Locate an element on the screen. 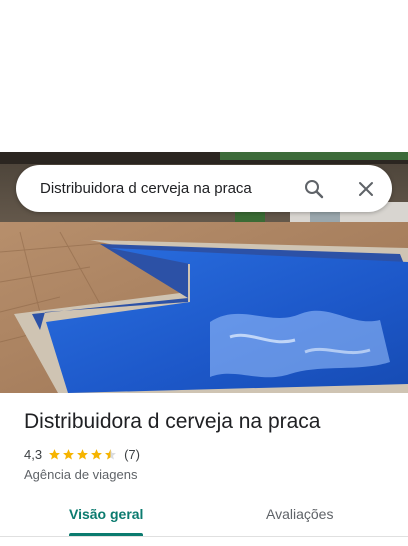 Image resolution: width=408 pixels, height=546 pixels. tab-overview: Visão geral is located at coordinates (106, 514).